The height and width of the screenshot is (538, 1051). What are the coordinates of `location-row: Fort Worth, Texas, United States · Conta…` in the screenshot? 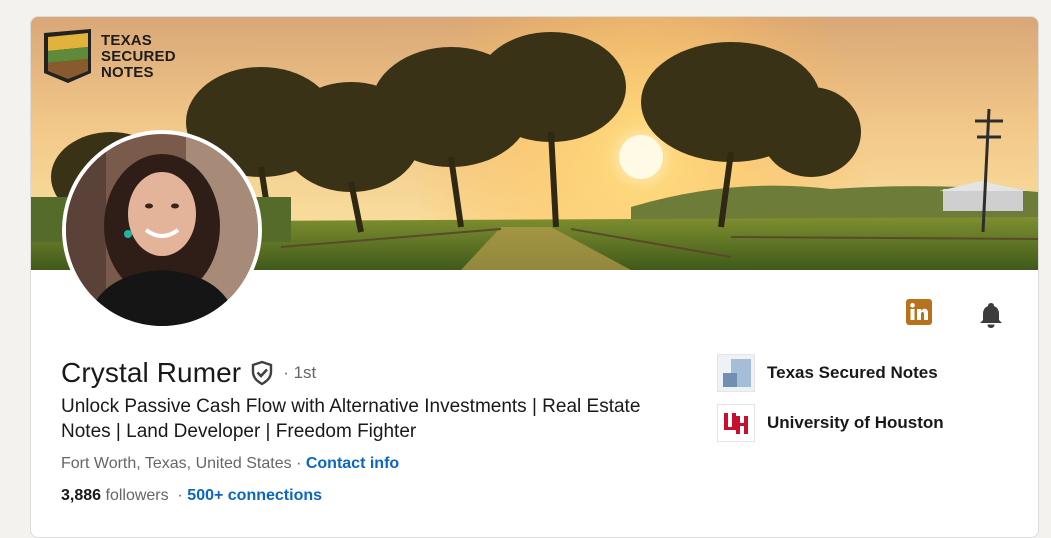 It's located at (230, 464).